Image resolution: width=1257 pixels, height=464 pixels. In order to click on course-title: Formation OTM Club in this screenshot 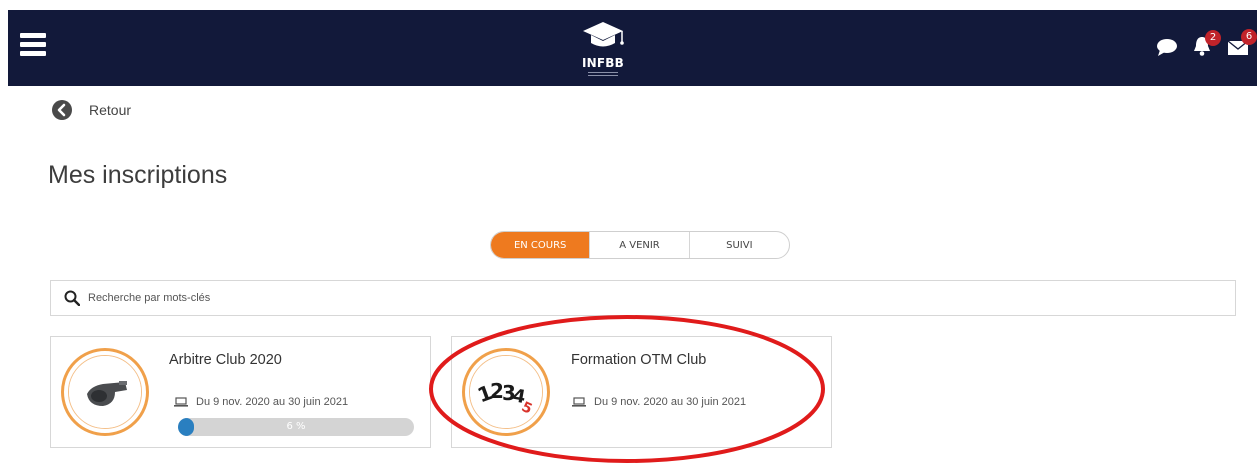, I will do `click(639, 360)`.